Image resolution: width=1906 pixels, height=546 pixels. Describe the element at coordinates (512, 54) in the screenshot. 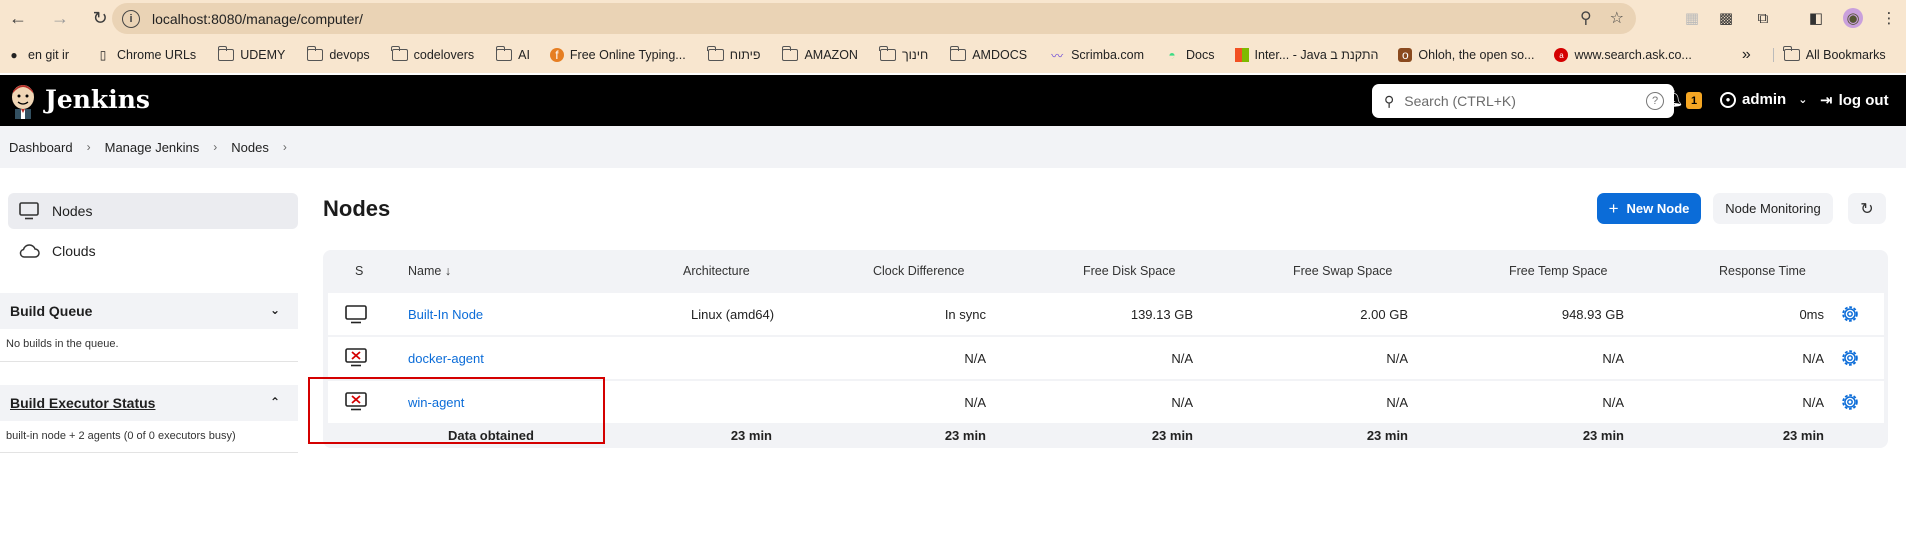

I see `bookmark-folder: AI` at that location.